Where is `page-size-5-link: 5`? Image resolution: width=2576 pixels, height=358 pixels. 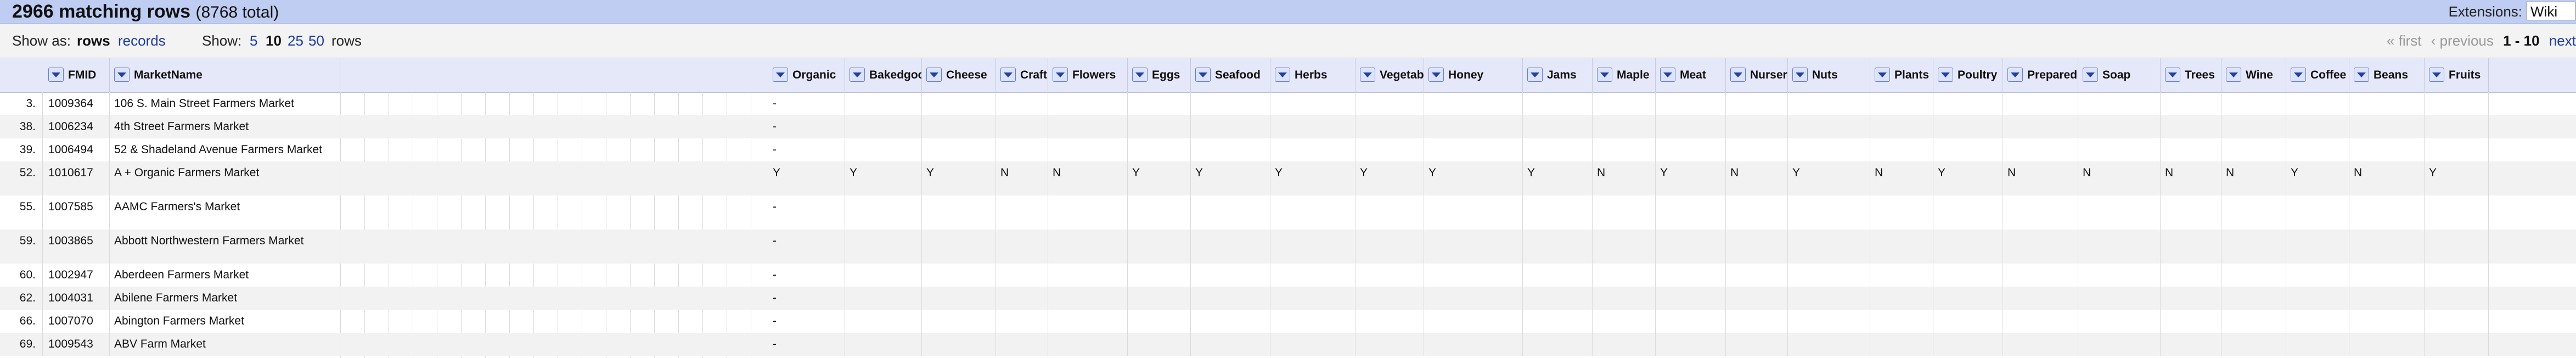
page-size-5-link: 5 is located at coordinates (253, 41).